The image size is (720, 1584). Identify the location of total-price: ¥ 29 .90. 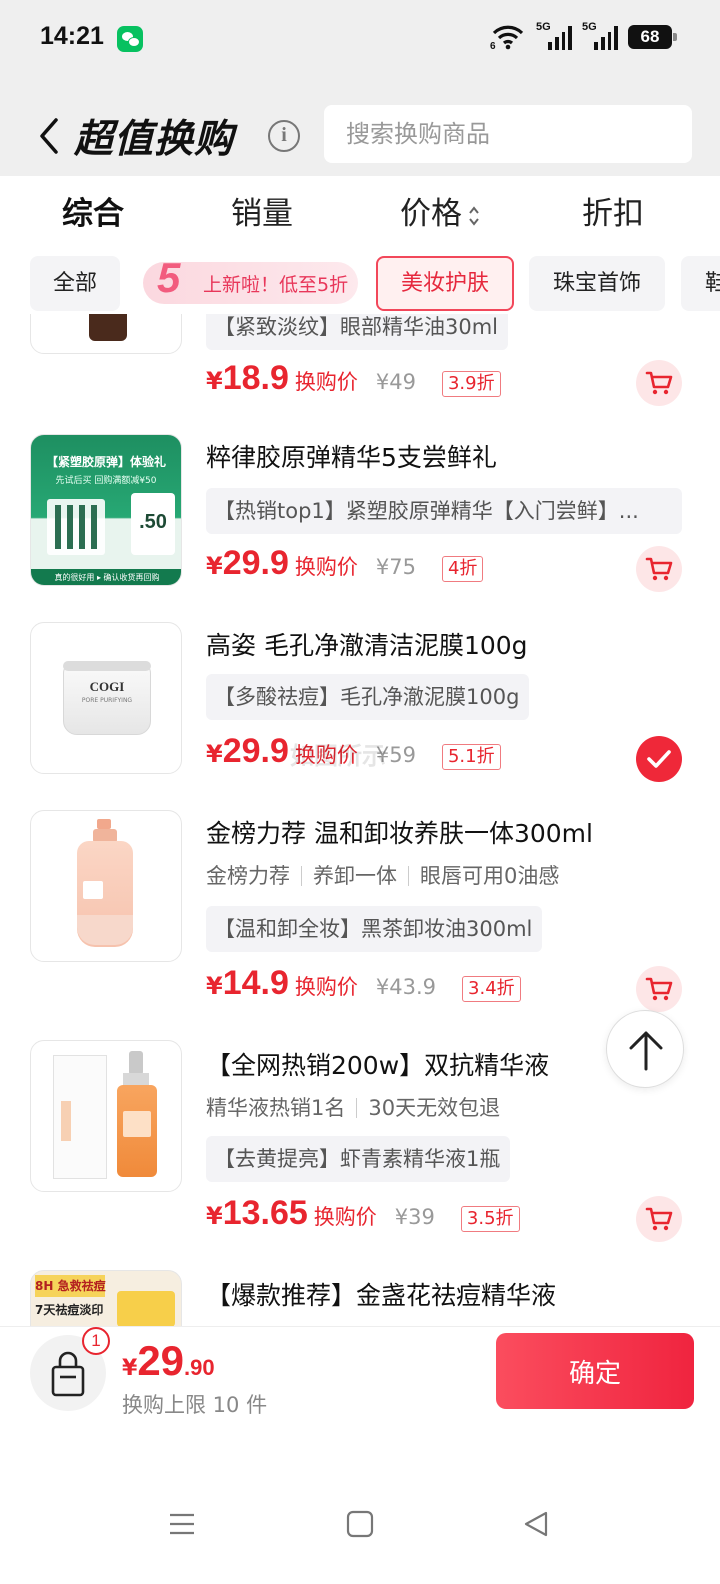
(168, 1361).